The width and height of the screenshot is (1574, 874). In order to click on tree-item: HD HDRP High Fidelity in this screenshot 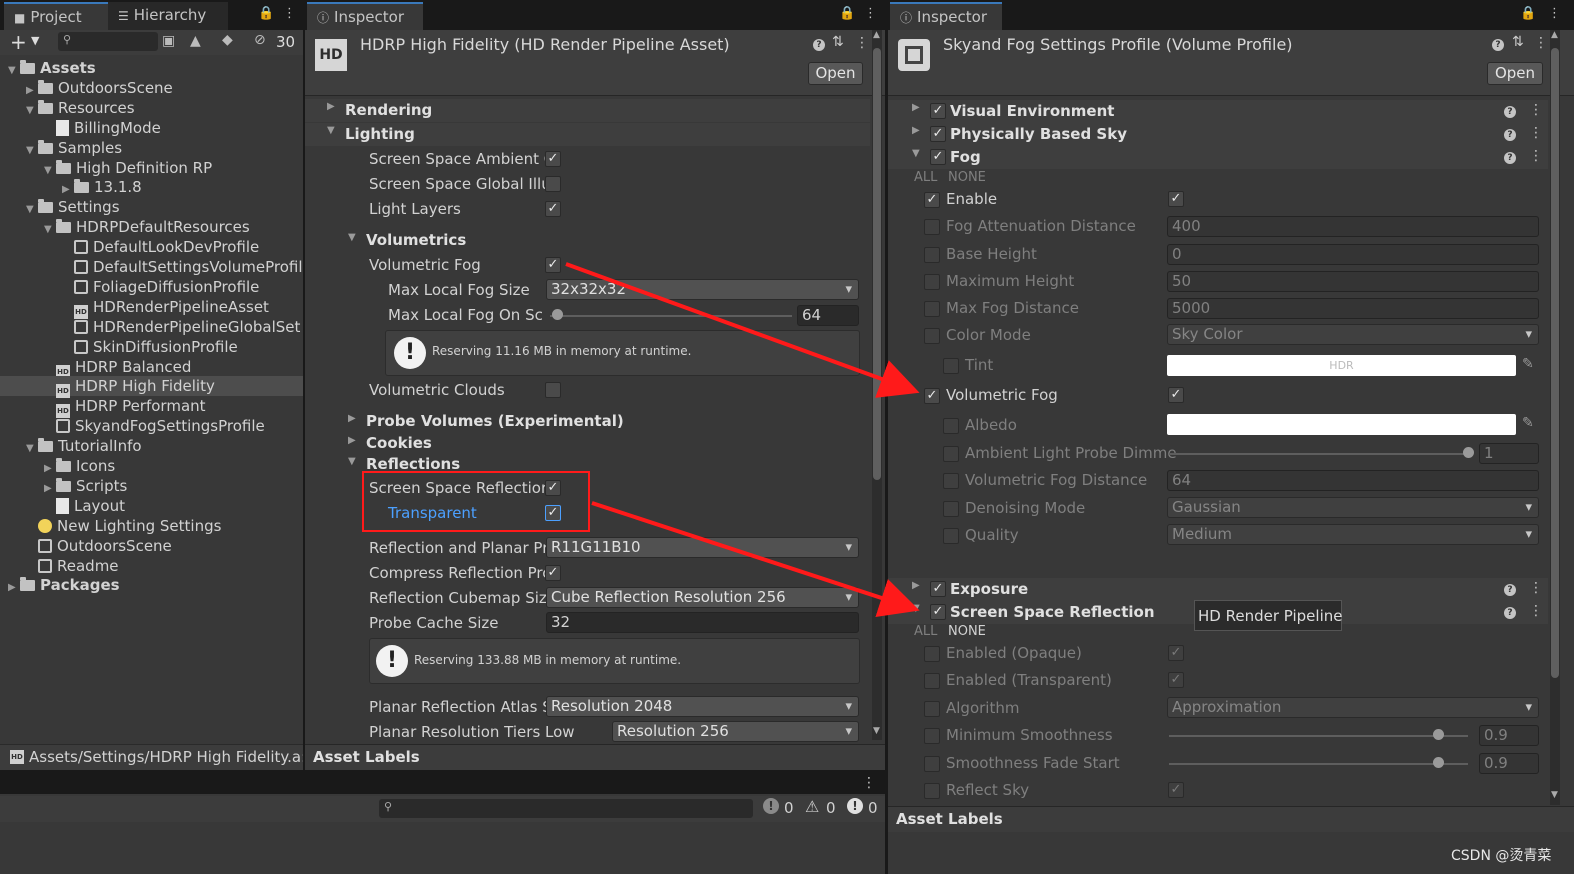, I will do `click(151, 387)`.